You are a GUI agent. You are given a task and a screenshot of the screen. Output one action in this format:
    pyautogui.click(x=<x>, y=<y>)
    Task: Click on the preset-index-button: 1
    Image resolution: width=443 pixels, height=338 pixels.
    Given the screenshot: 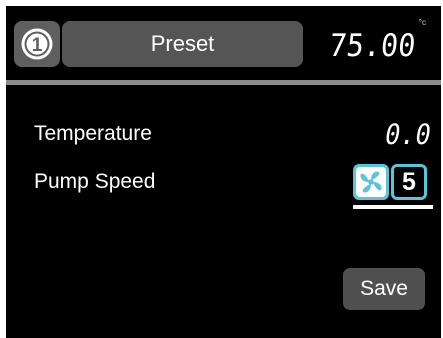 What is the action you would take?
    pyautogui.click(x=37, y=44)
    